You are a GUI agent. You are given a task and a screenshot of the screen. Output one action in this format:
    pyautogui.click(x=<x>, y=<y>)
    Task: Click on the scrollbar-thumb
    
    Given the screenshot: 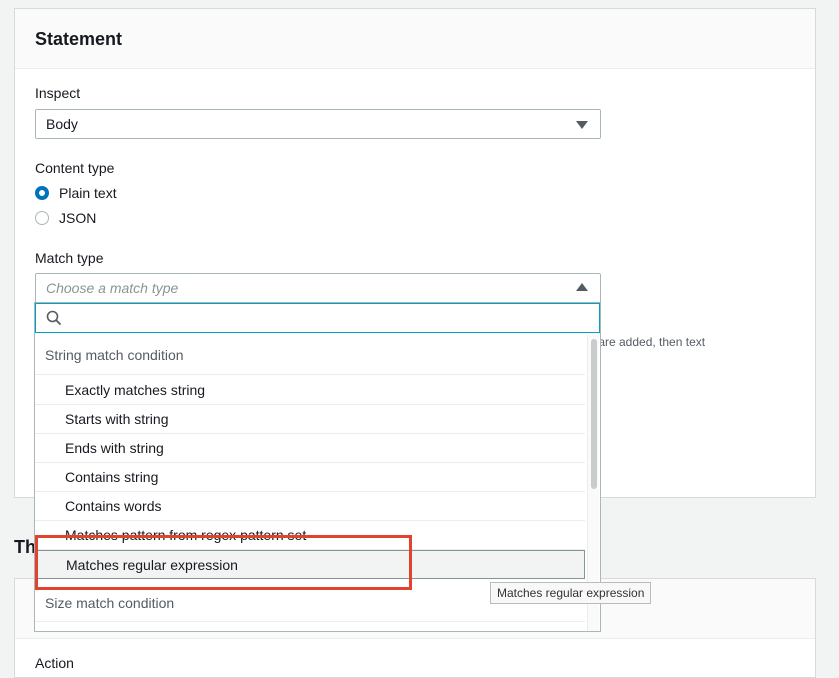 What is the action you would take?
    pyautogui.click(x=594, y=414)
    